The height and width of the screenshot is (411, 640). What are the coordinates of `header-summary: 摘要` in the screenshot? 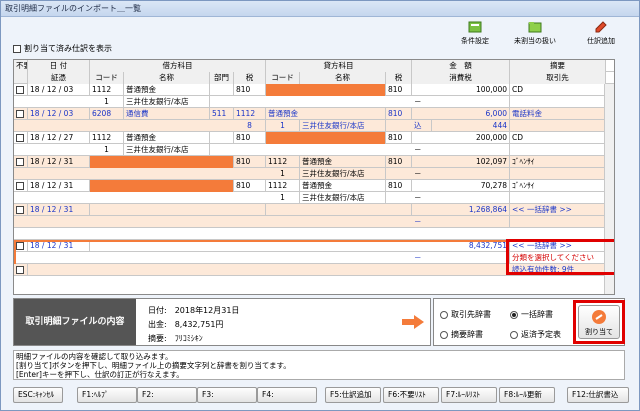 It's located at (558, 66).